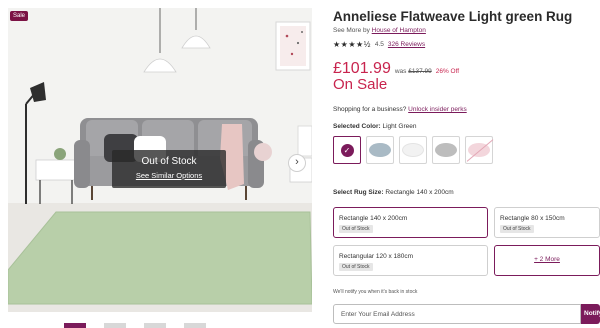  What do you see at coordinates (399, 126) in the screenshot?
I see `selected-color-value: Light Green` at bounding box center [399, 126].